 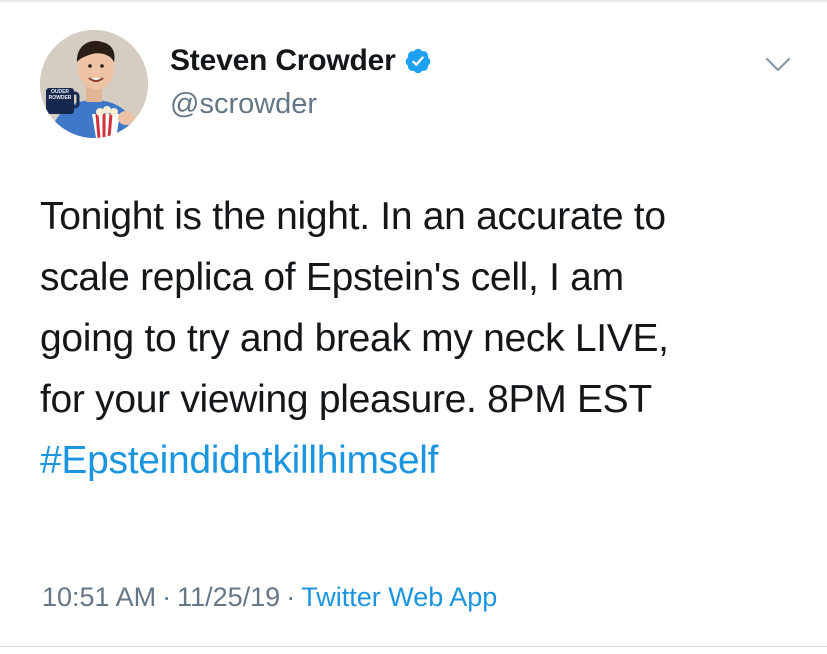 What do you see at coordinates (413, 1) in the screenshot?
I see `top-divider` at bounding box center [413, 1].